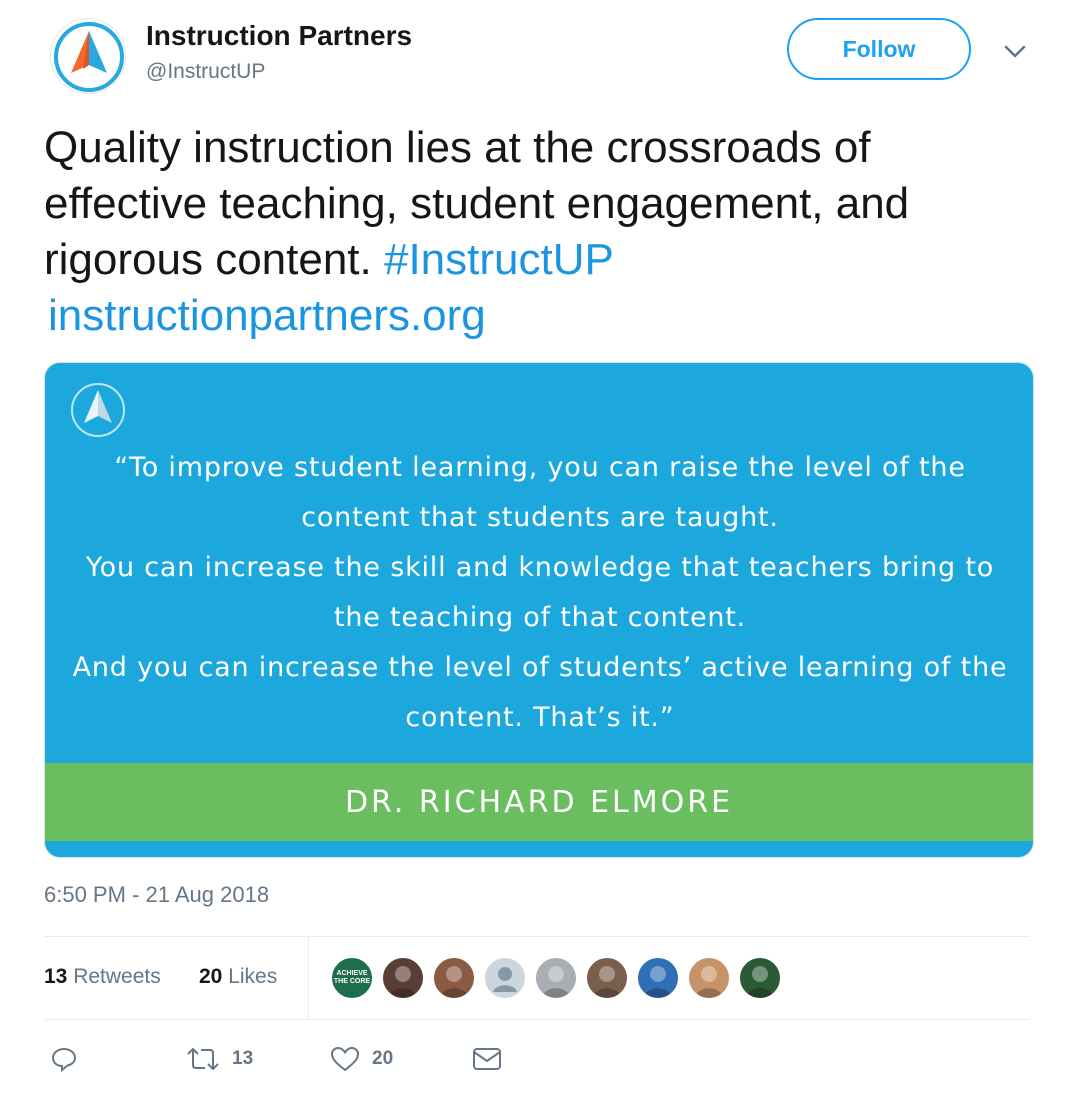  I want to click on stats-separator, so click(308, 978).